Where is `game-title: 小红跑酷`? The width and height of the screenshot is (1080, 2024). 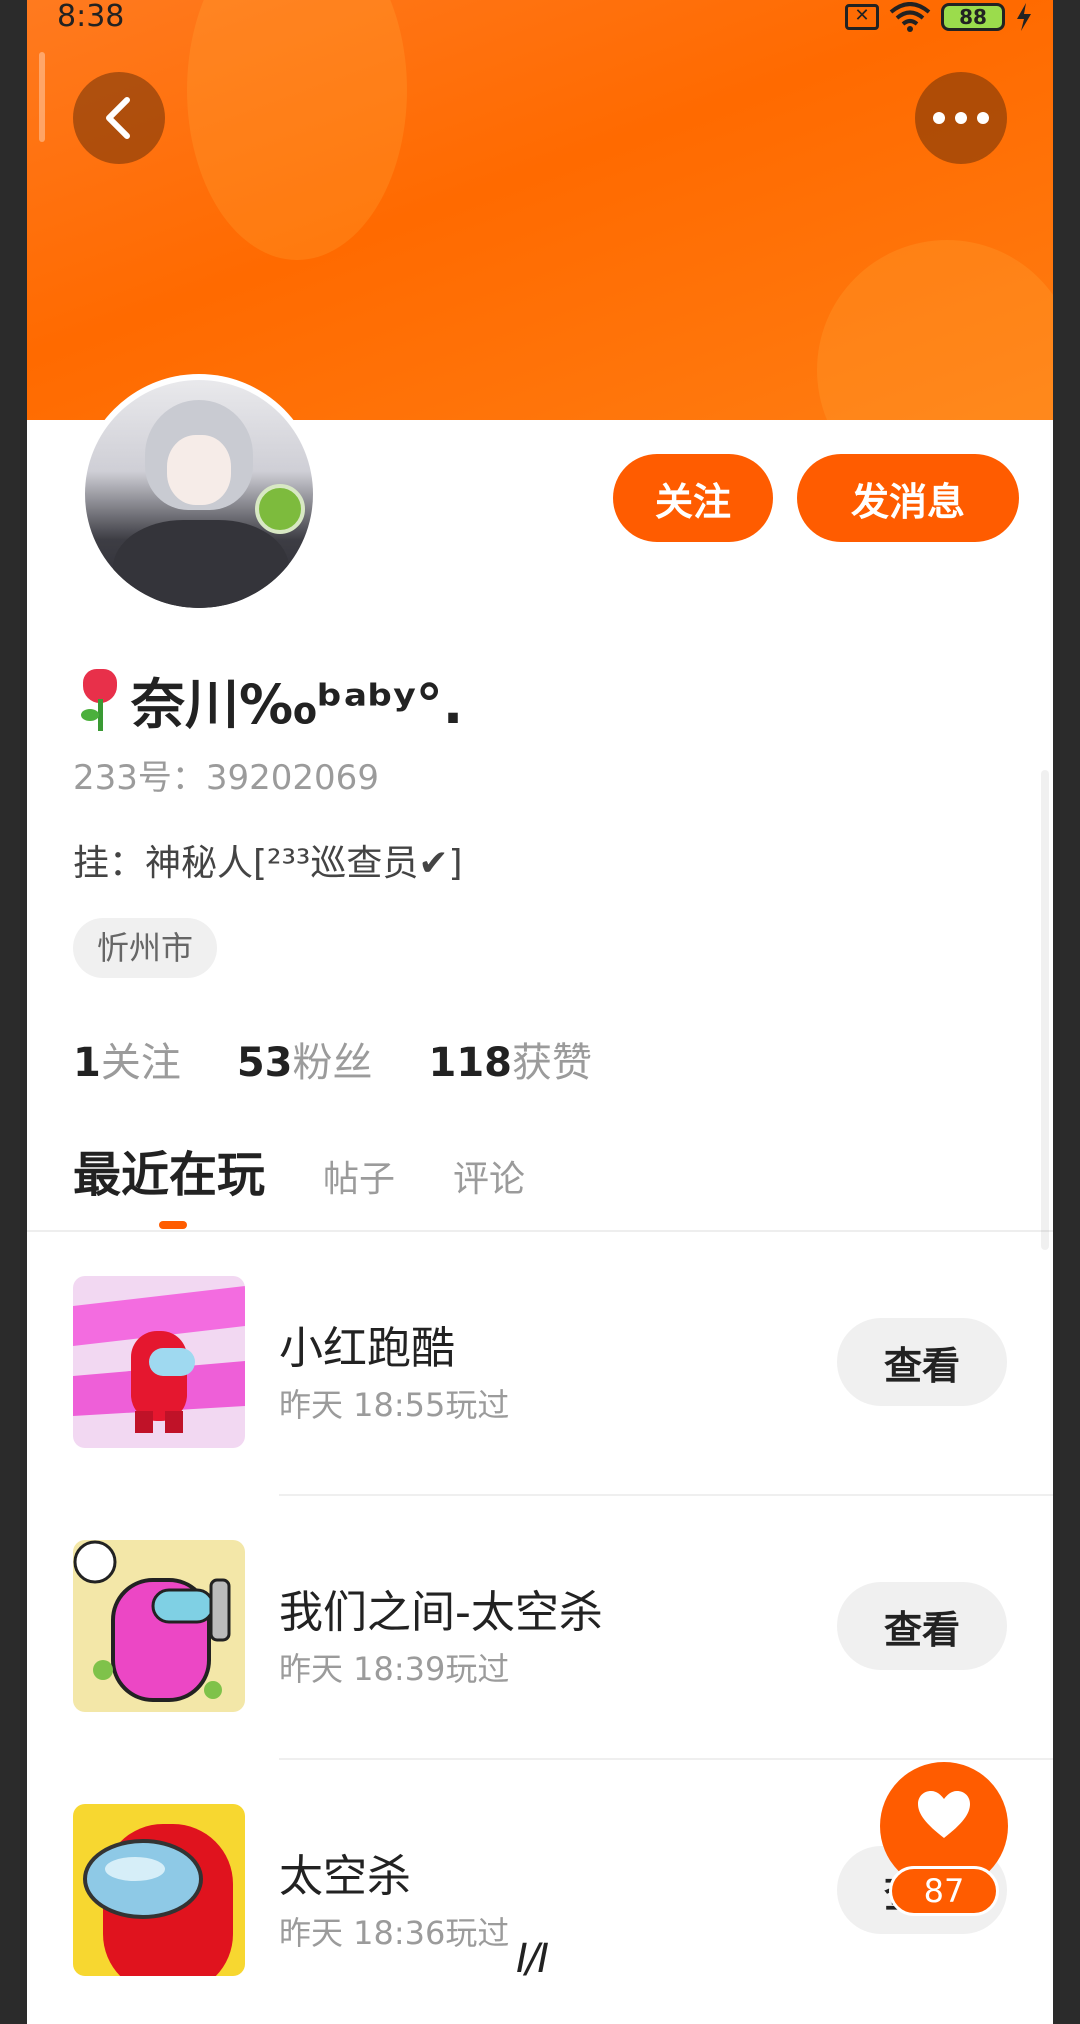
game-title: 小红跑酷 is located at coordinates (367, 1348).